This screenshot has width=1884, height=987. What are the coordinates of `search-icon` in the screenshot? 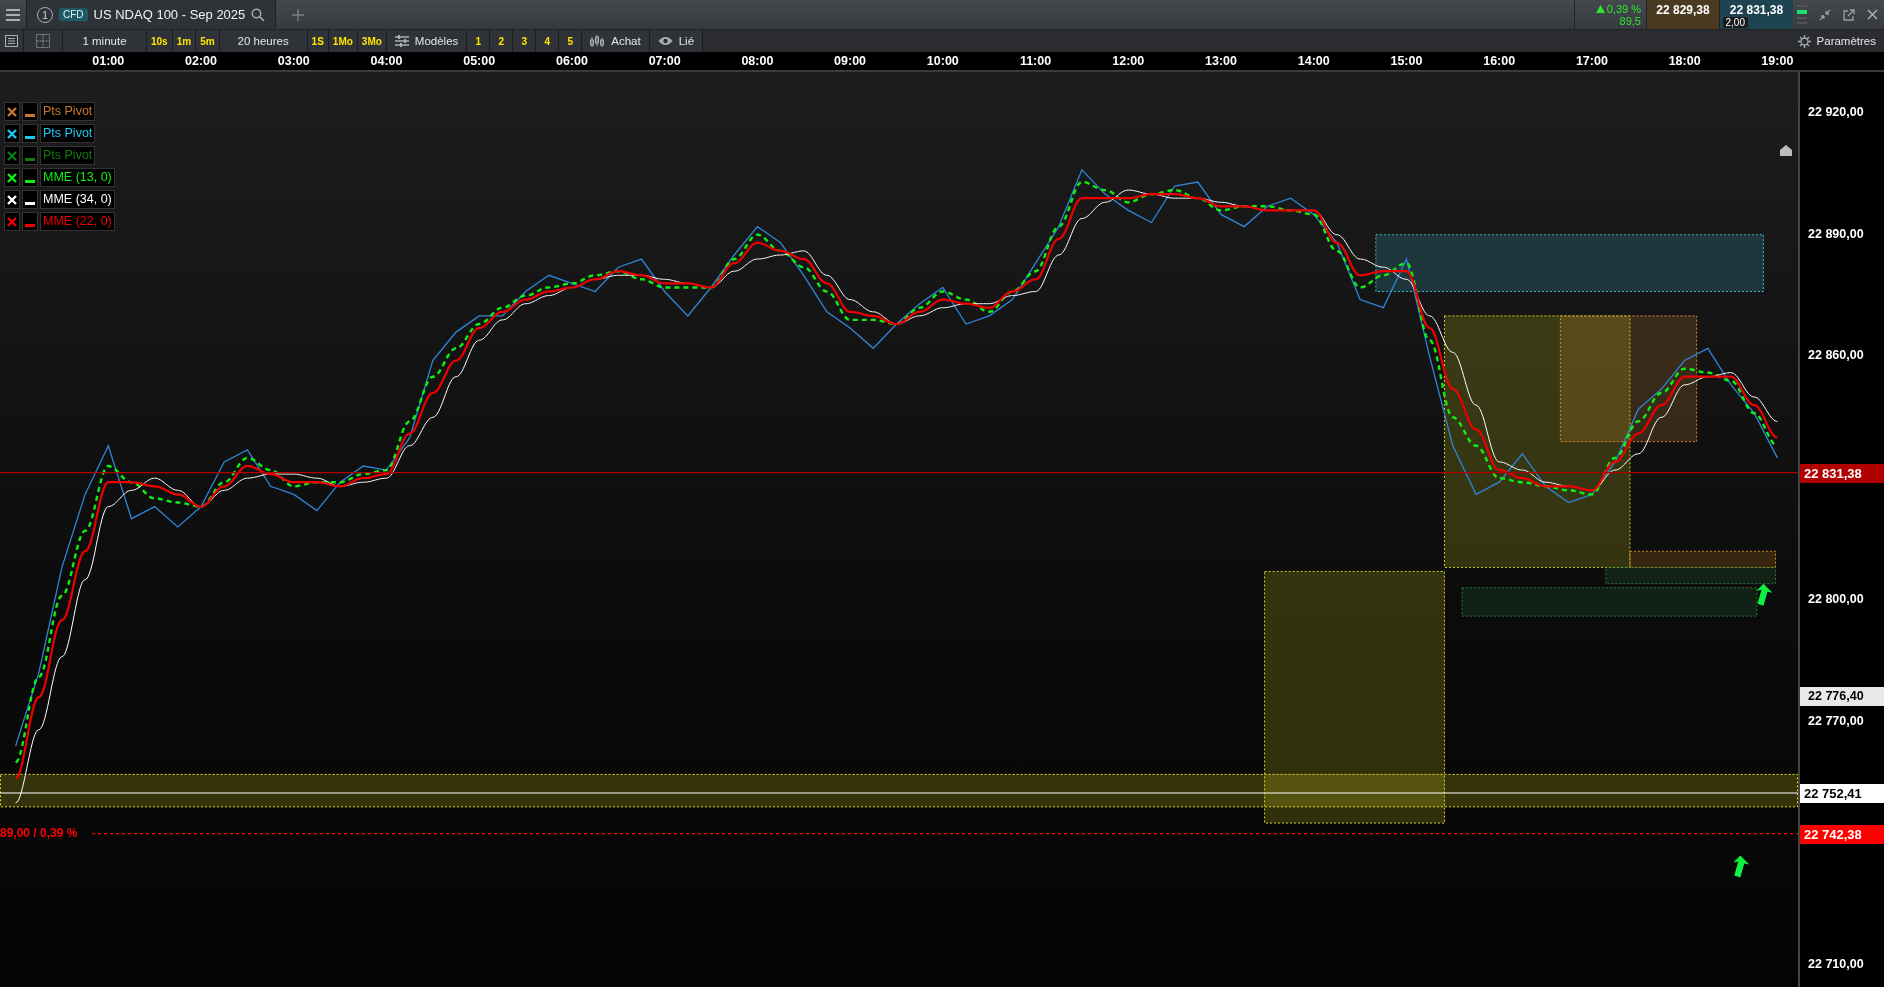 It's located at (258, 14).